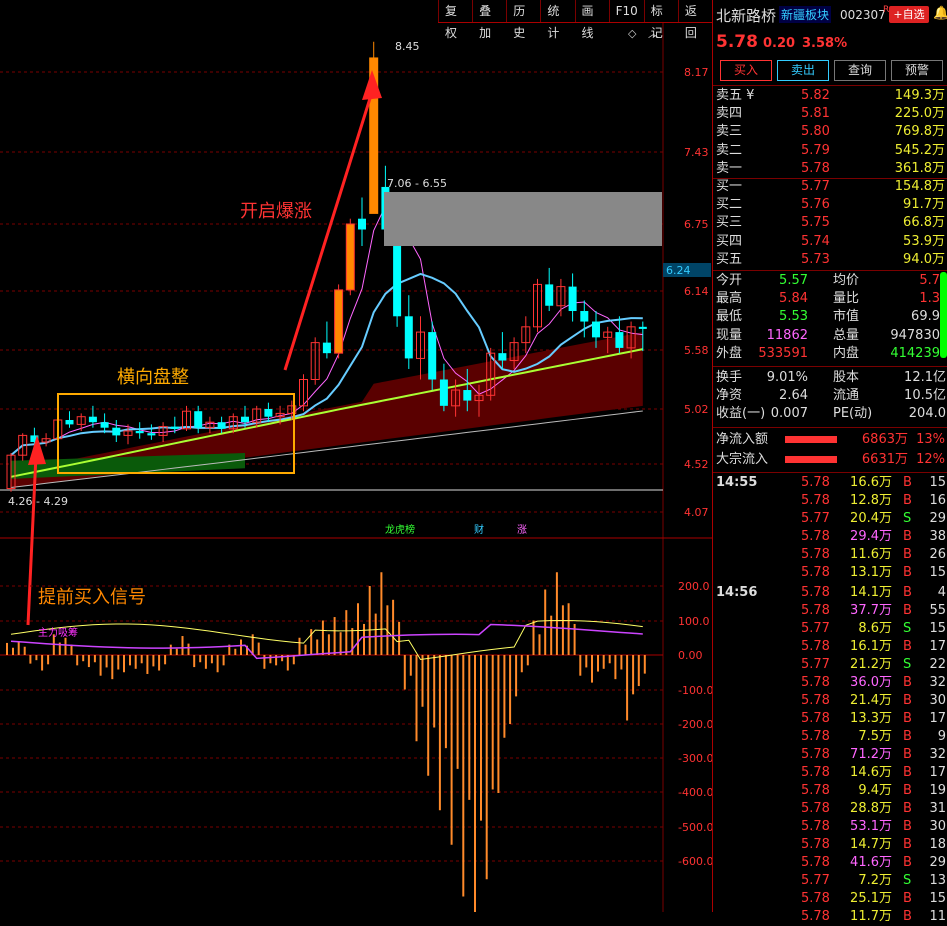  I want to click on stat-row: 净资 2.64 流通 10.5亿, so click(830, 396).